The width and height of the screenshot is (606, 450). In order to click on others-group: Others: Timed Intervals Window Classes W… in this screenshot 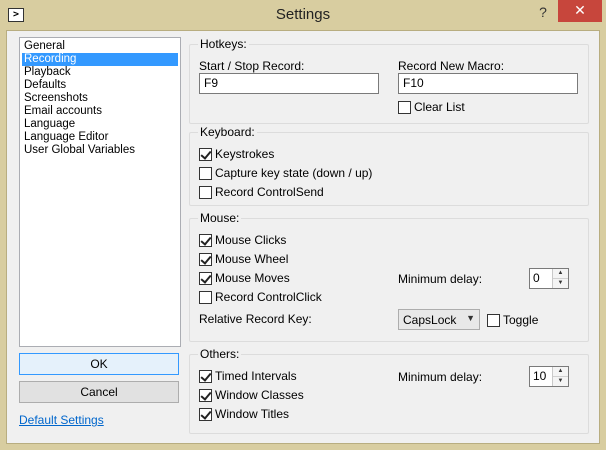, I will do `click(389, 390)`.